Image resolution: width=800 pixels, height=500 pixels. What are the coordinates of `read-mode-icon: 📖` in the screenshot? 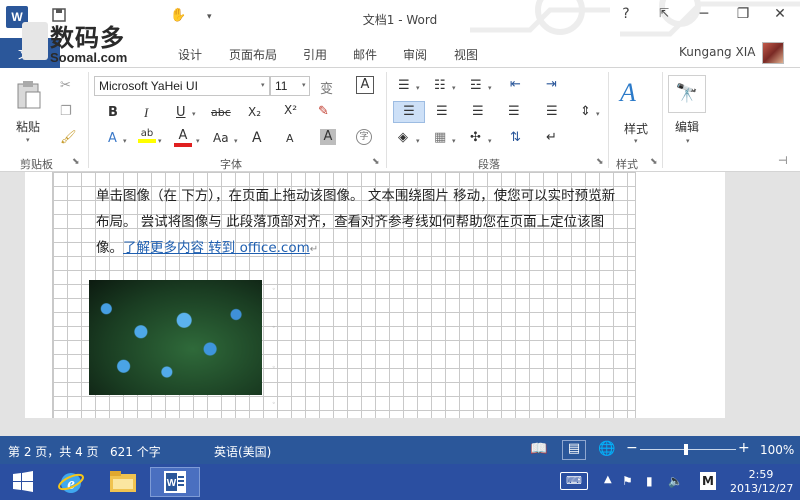 It's located at (538, 449).